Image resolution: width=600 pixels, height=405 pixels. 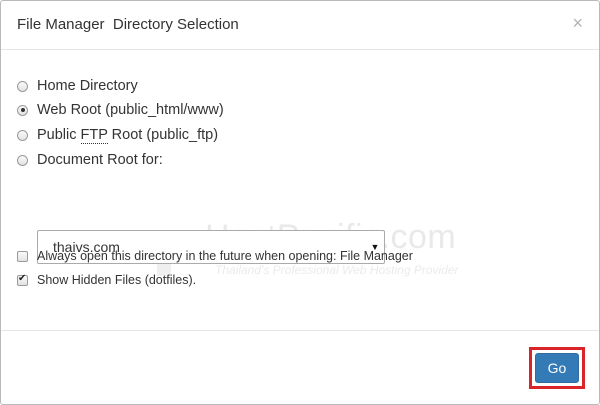 I want to click on option-web-root: Web Root (public_html/www), so click(x=120, y=110).